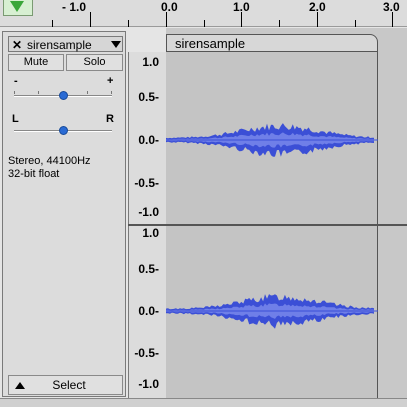 The image size is (407, 407). I want to click on amplitude-ruler-lower: 1.0 0.5- 0.0- -0.5- -1.0, so click(147, 312).